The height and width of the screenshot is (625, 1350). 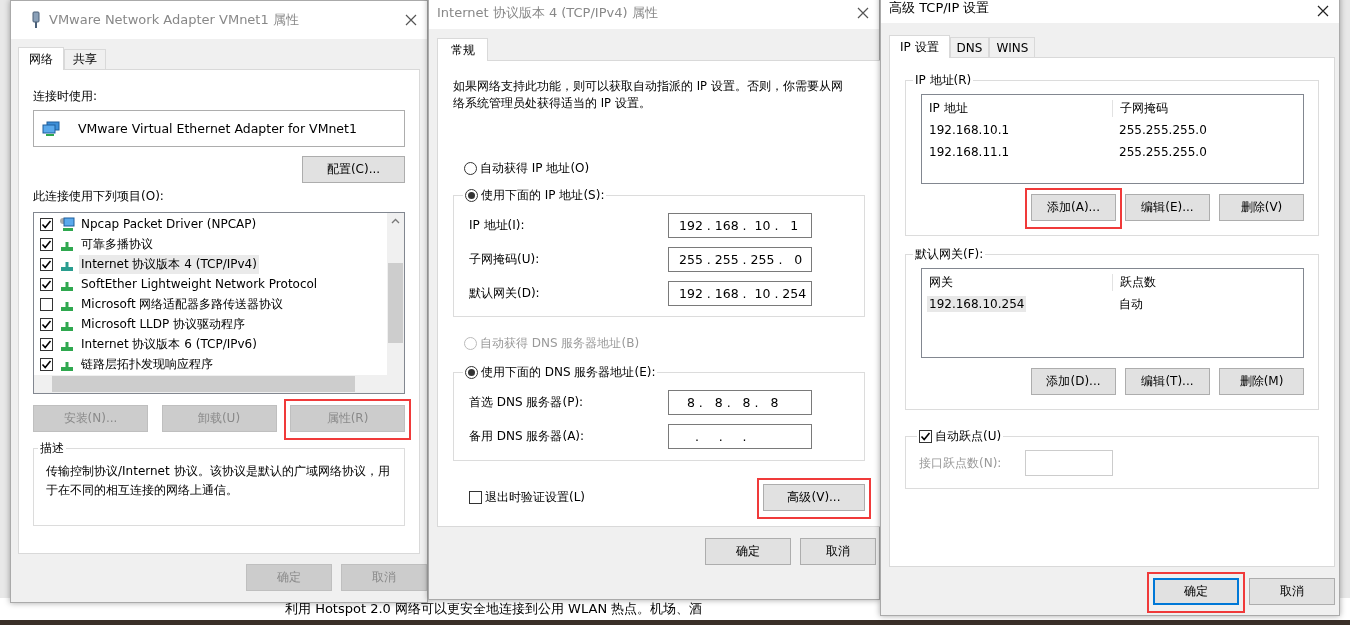 I want to click on connect-label: 连接时使用:, so click(x=66, y=96).